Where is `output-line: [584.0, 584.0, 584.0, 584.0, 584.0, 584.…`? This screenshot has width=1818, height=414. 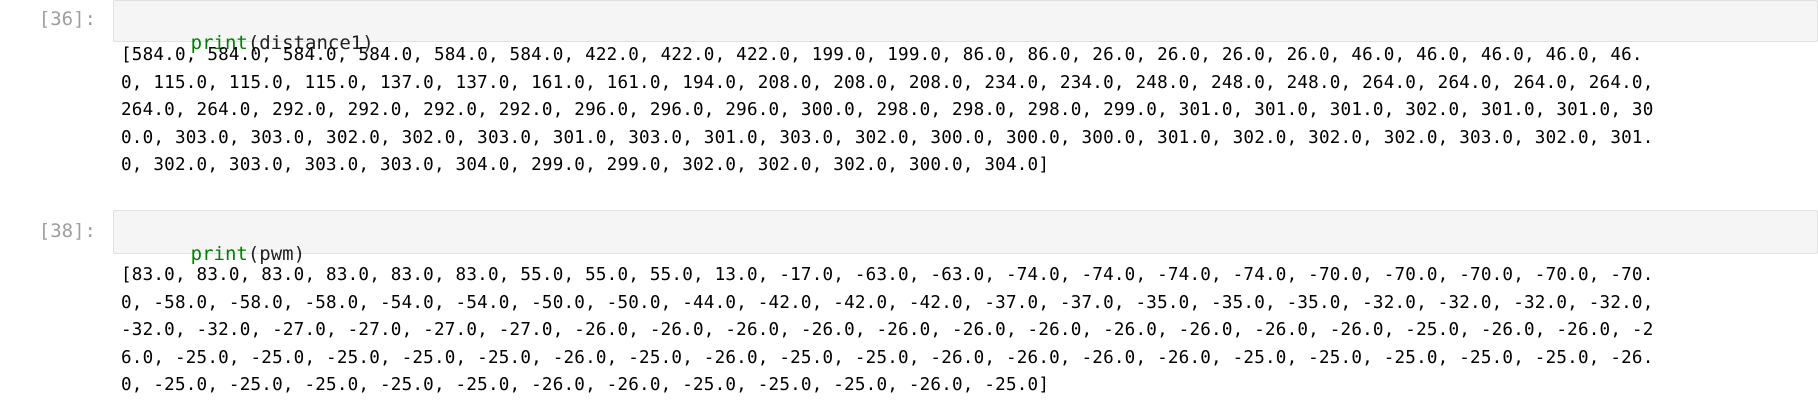 output-line: [584.0, 584.0, 584.0, 584.0, 584.0, 584.… is located at coordinates (882, 55).